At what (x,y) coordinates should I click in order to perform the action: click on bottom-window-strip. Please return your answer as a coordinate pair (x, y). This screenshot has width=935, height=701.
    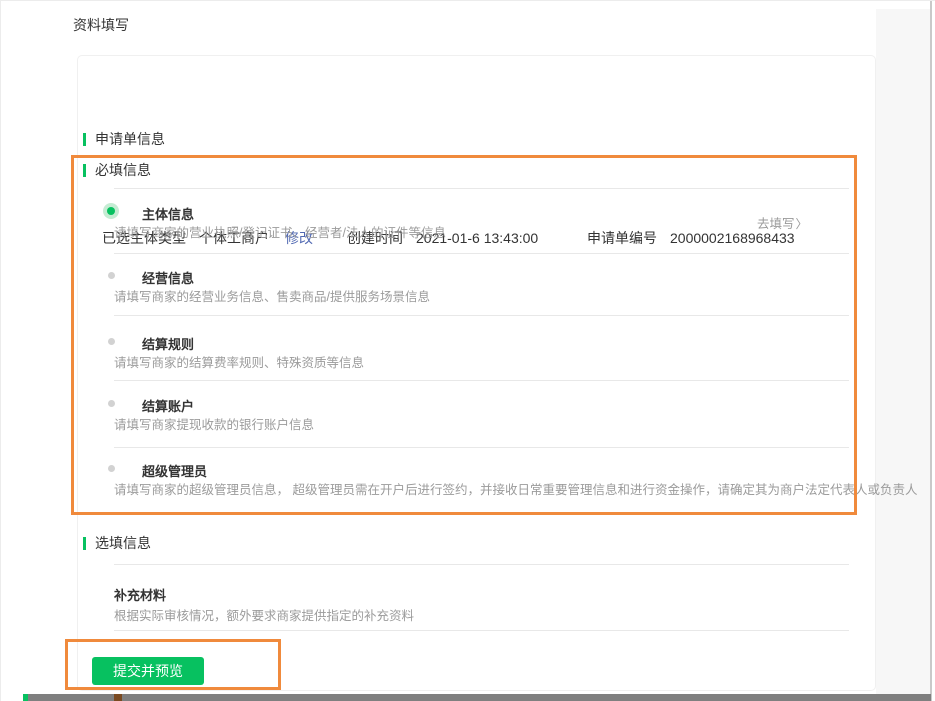
    Looking at the image, I should click on (477, 697).